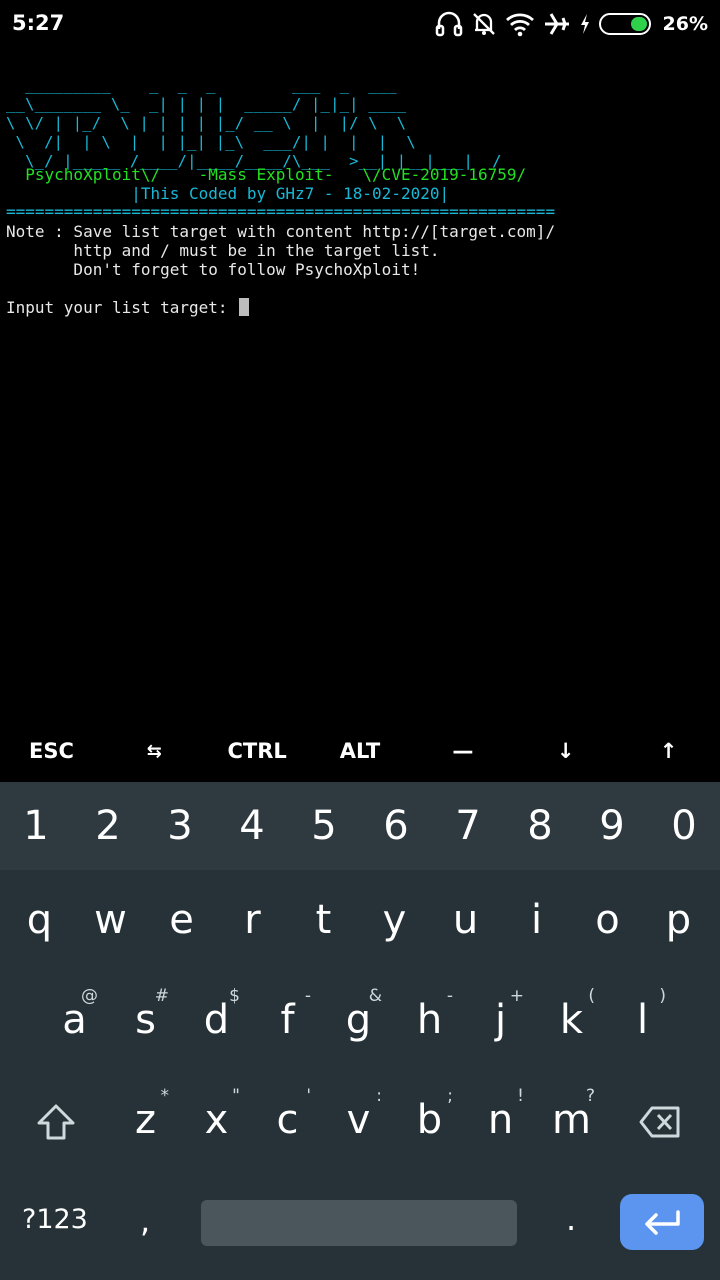 The width and height of the screenshot is (720, 1280). I want to click on key-label: h, so click(429, 1020).